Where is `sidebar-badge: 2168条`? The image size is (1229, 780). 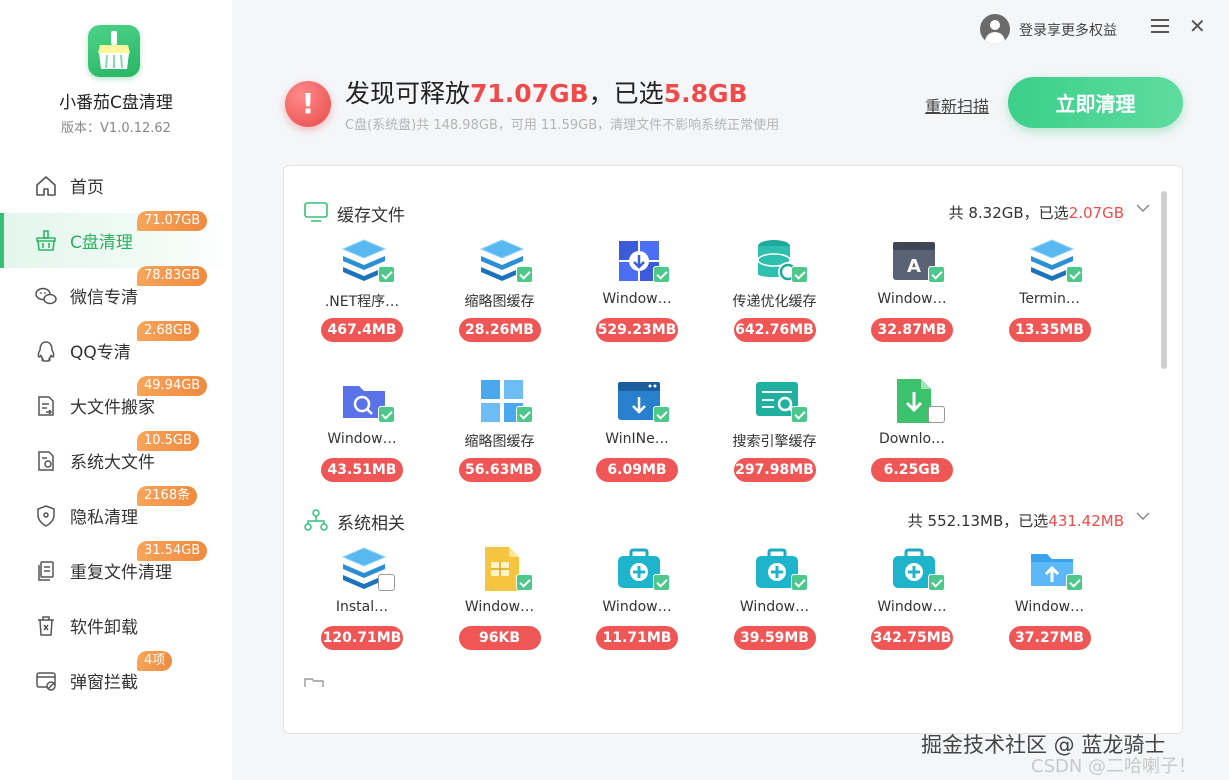 sidebar-badge: 2168条 is located at coordinates (167, 496).